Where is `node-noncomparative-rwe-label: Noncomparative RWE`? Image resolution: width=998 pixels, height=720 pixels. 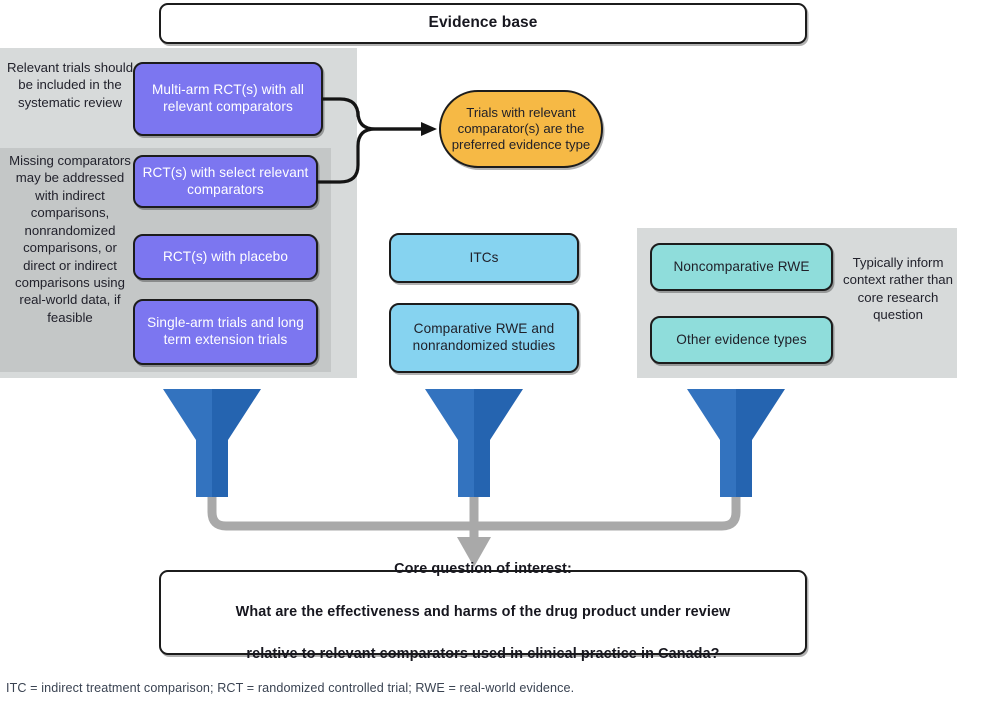
node-noncomparative-rwe-label: Noncomparative RWE is located at coordinates (741, 266).